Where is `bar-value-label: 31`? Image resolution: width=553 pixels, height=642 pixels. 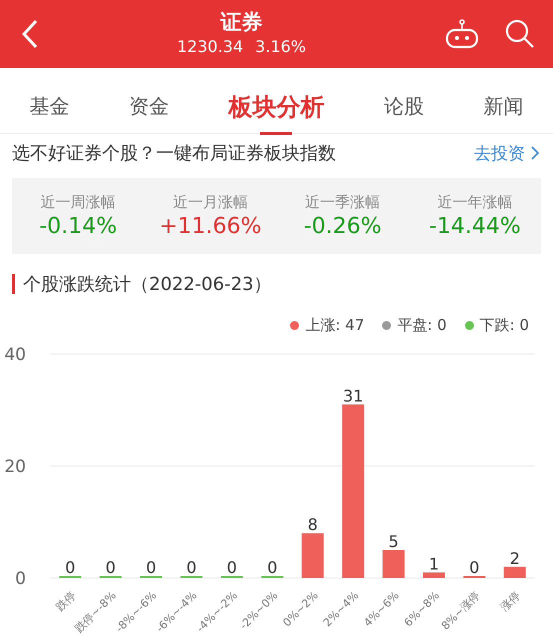 bar-value-label: 31 is located at coordinates (353, 396).